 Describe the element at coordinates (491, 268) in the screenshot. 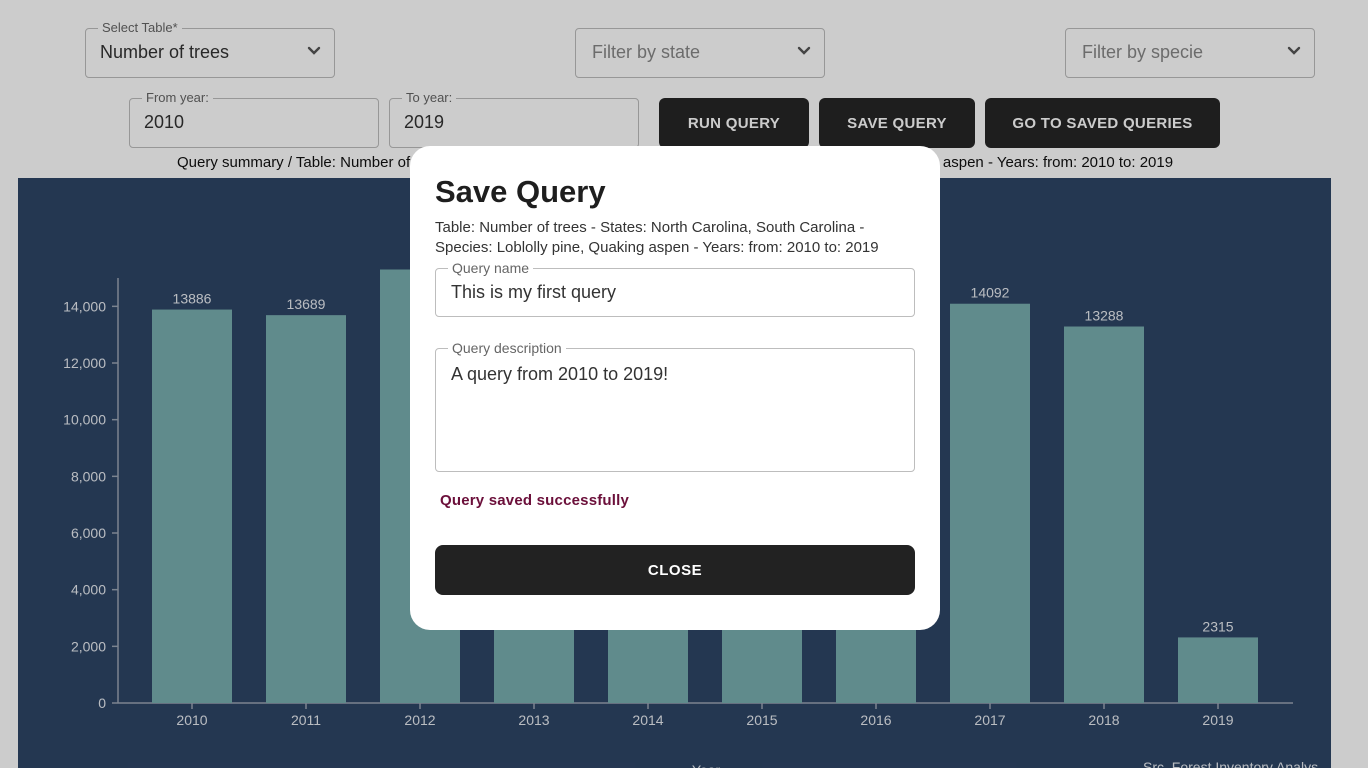

I see `query-name-label: Query name` at that location.